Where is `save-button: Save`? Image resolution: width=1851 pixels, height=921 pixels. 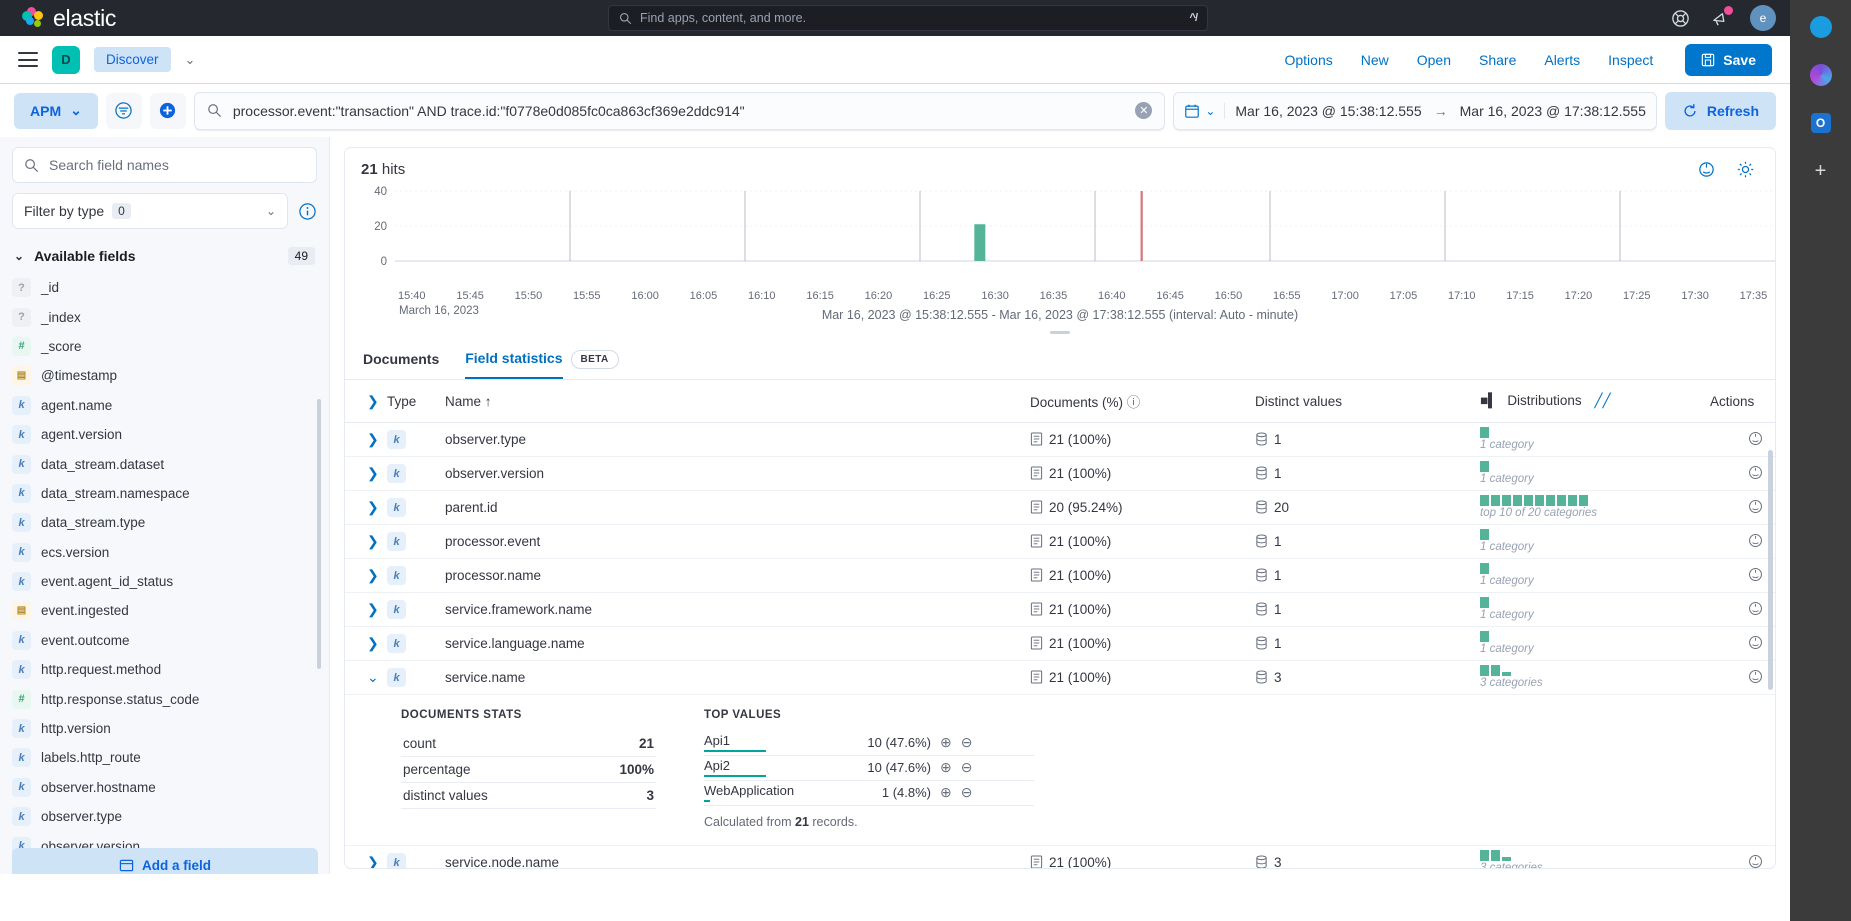 save-button: Save is located at coordinates (1728, 59).